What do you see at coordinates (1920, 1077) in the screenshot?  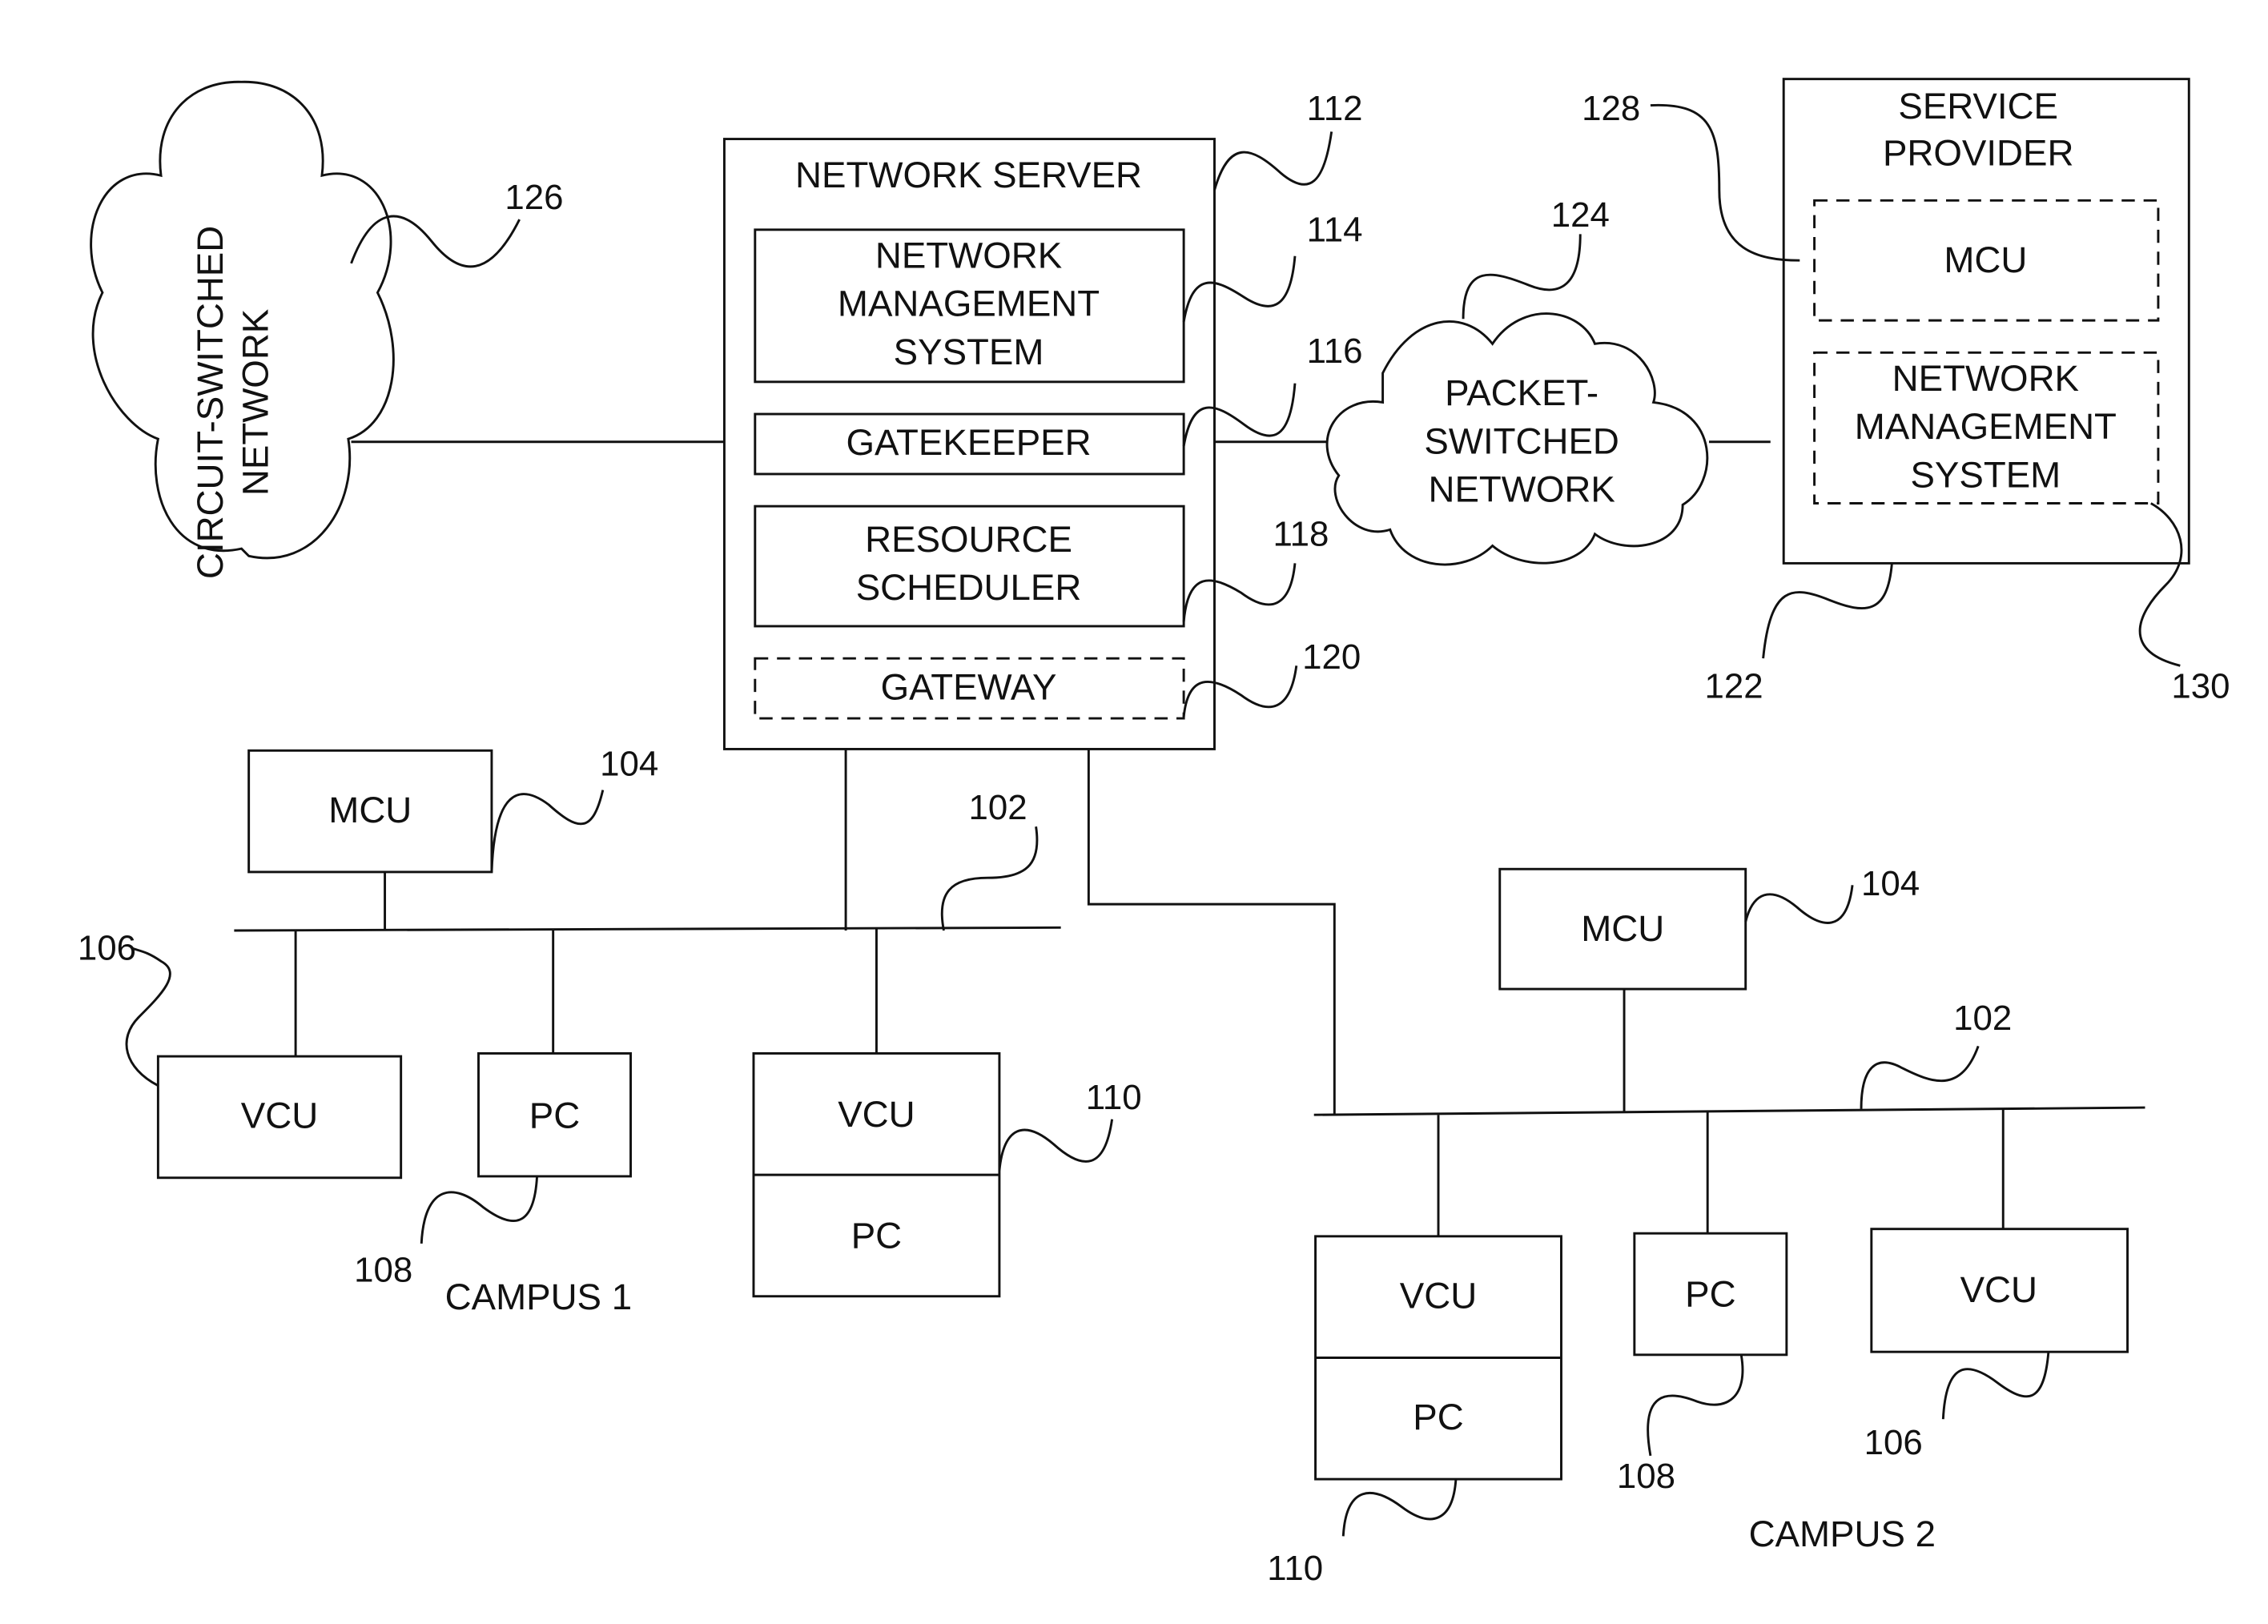 I see `leader-102-c2` at bounding box center [1920, 1077].